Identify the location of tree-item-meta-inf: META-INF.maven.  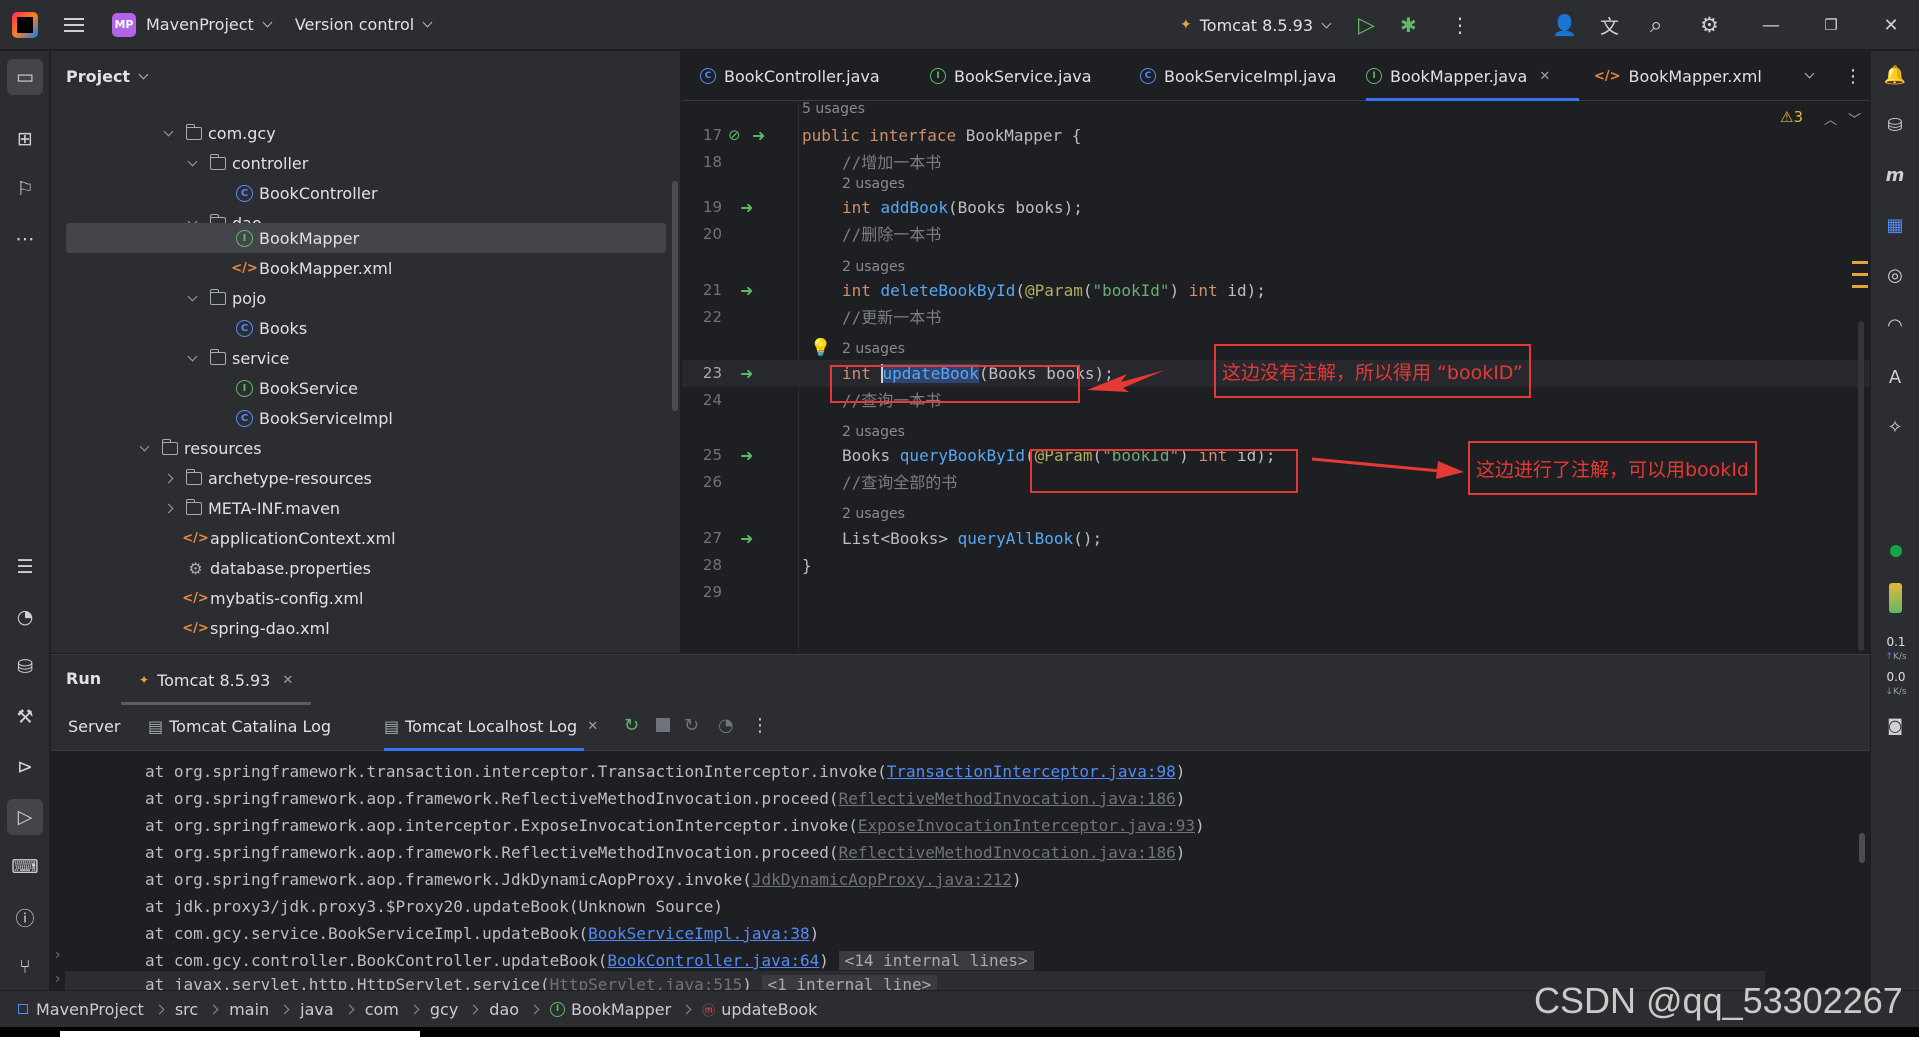
(251, 508).